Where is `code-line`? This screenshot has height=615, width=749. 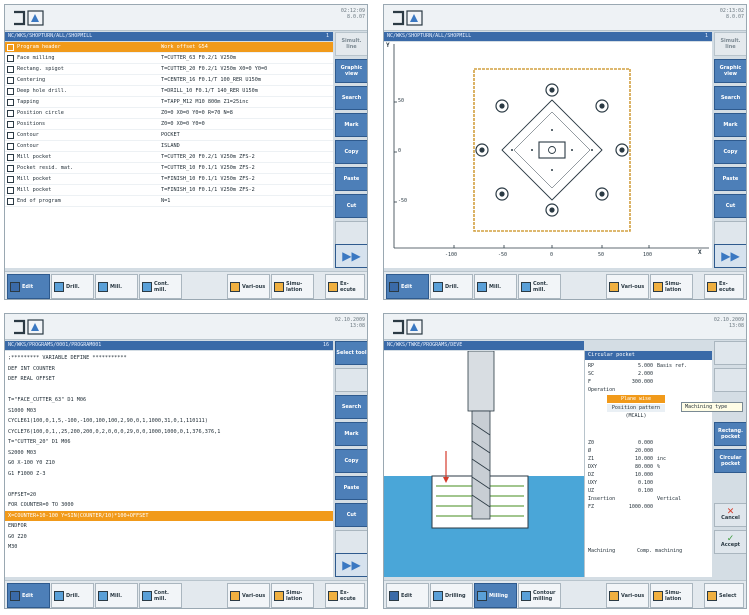
code-line is located at coordinates (169, 390).